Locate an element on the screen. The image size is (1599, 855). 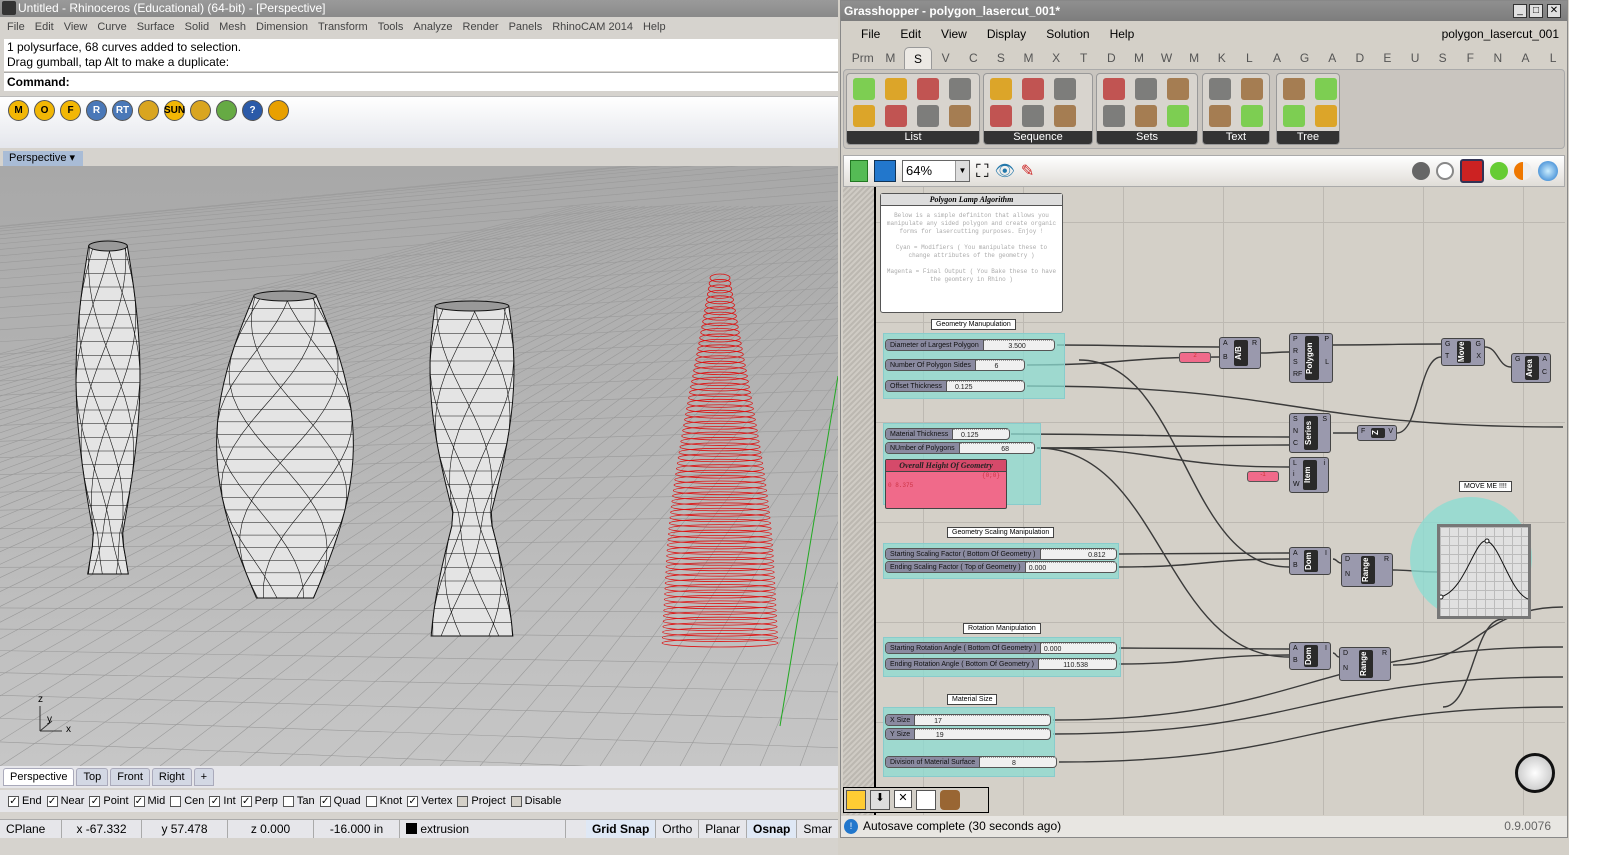
osnap-mid: ✓ Mid is located at coordinates (149, 801).